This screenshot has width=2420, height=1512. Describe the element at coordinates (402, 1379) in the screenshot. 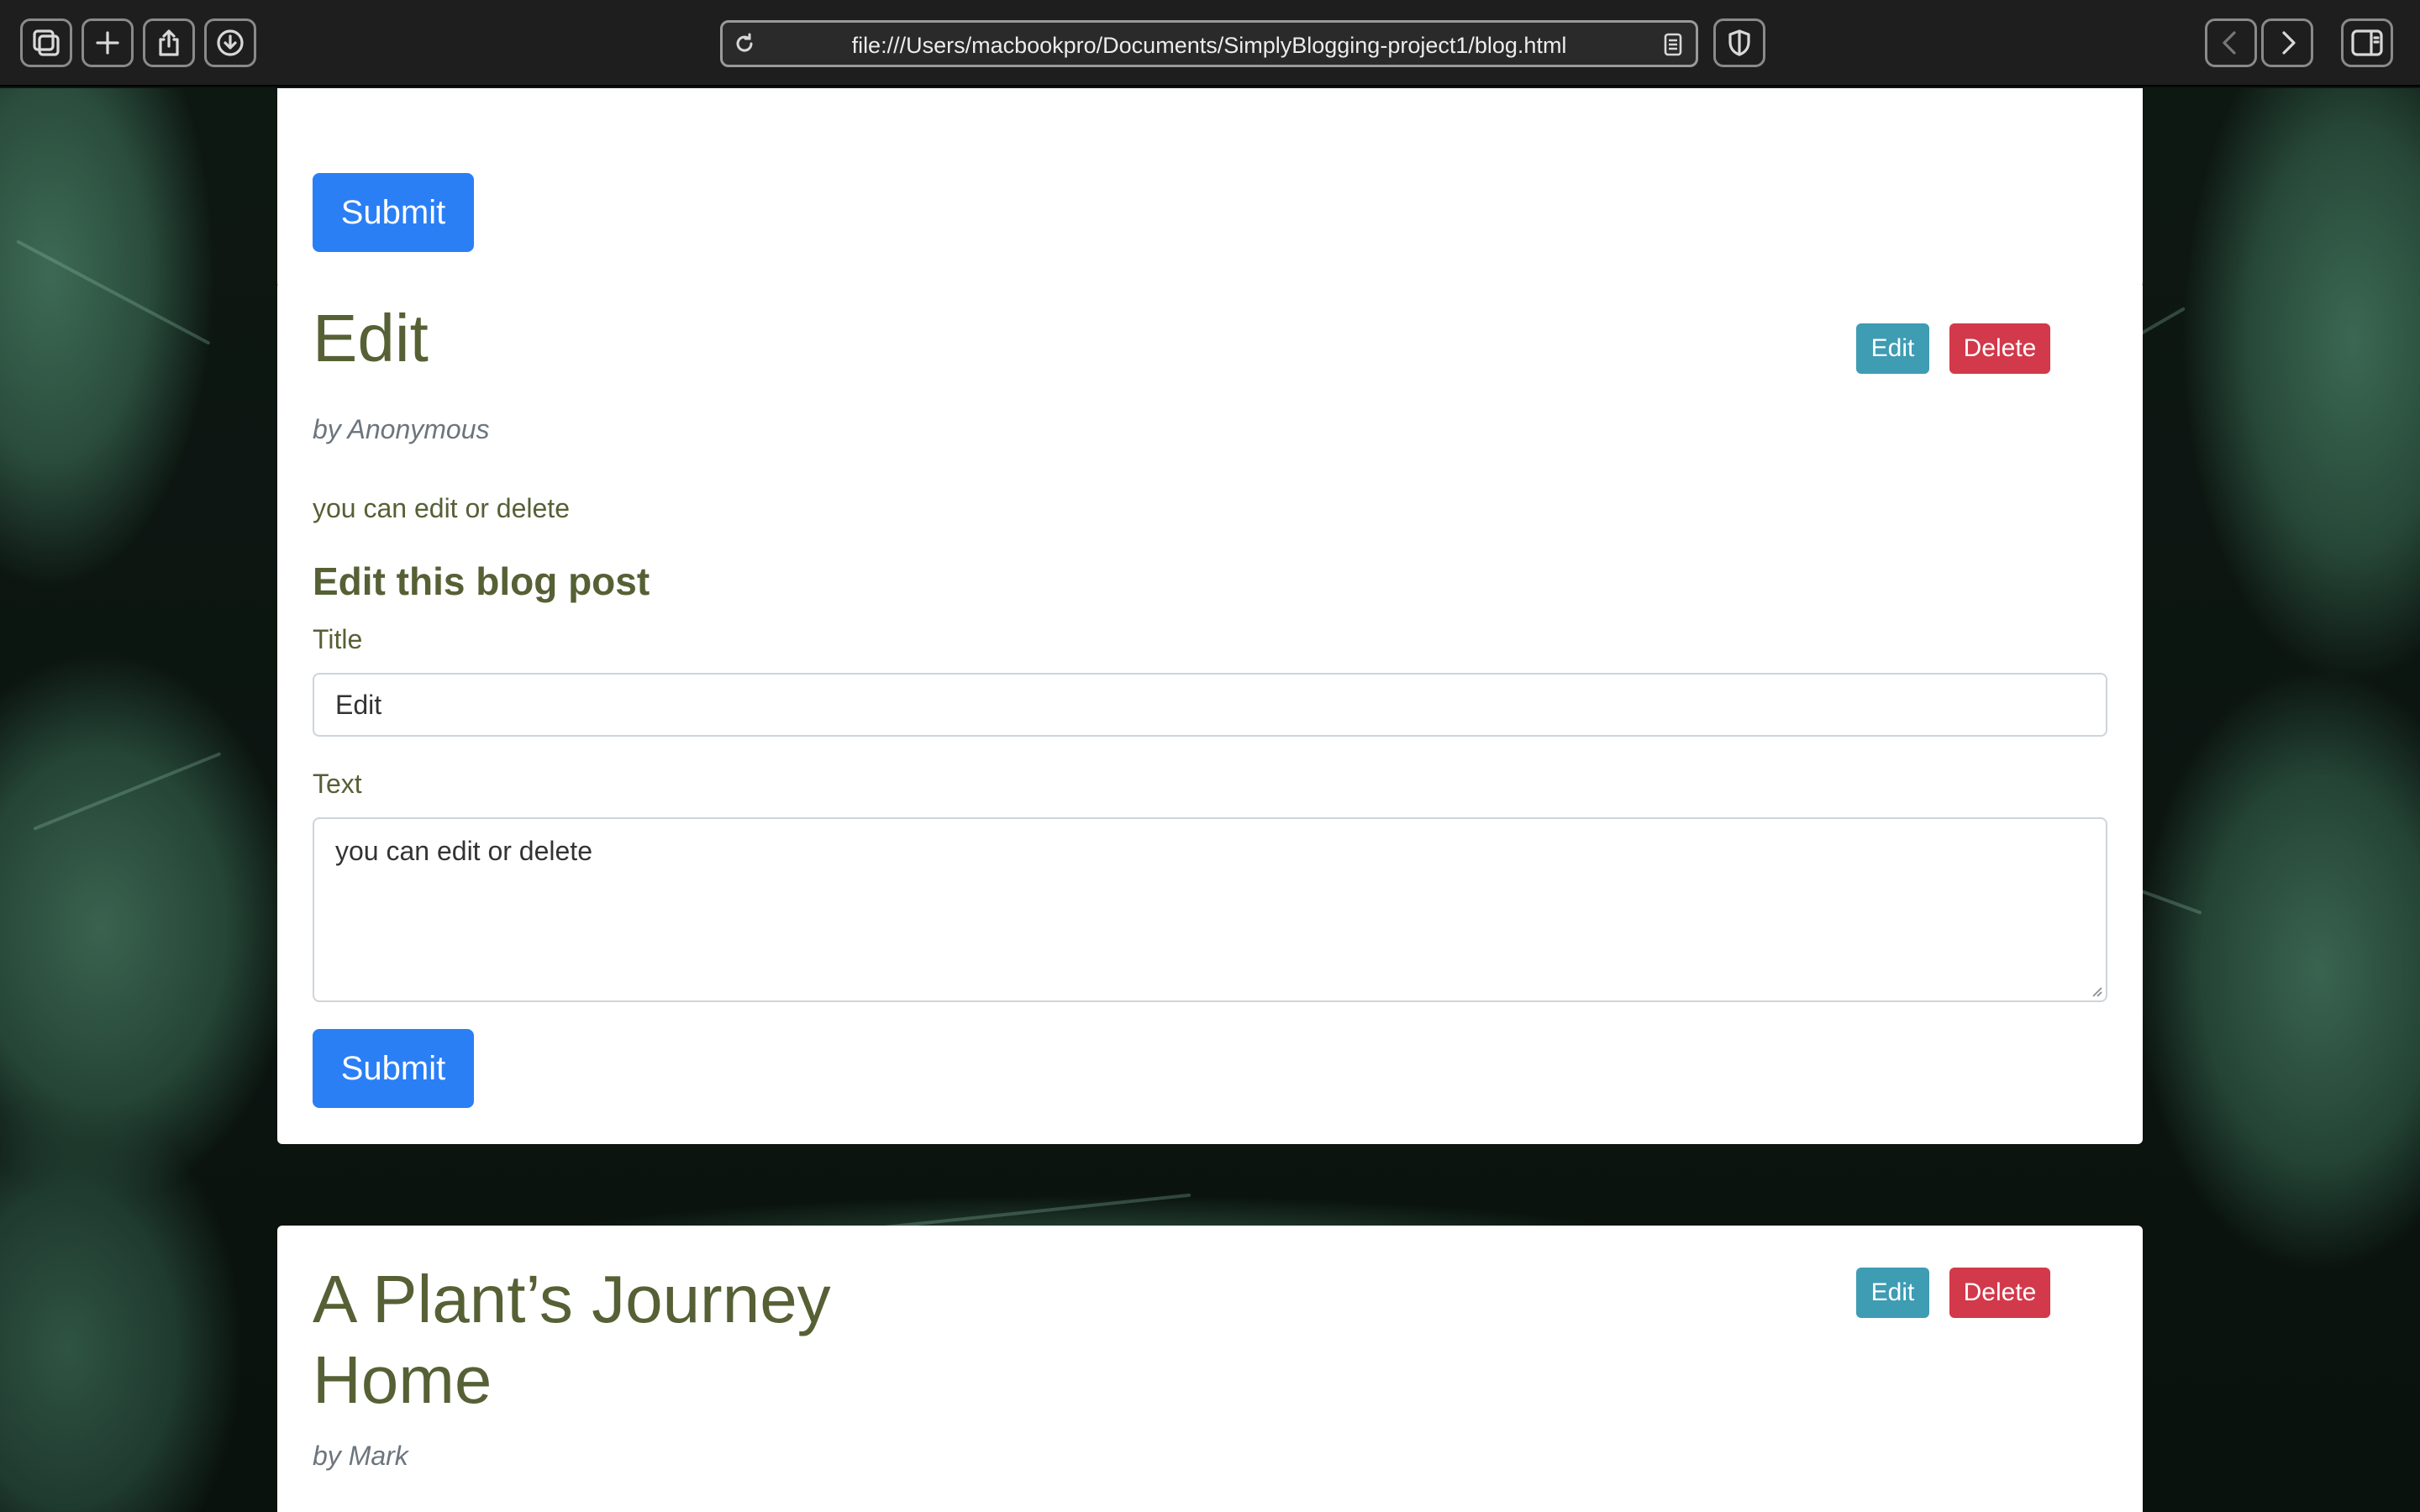

I see `post-title-line: Home` at that location.